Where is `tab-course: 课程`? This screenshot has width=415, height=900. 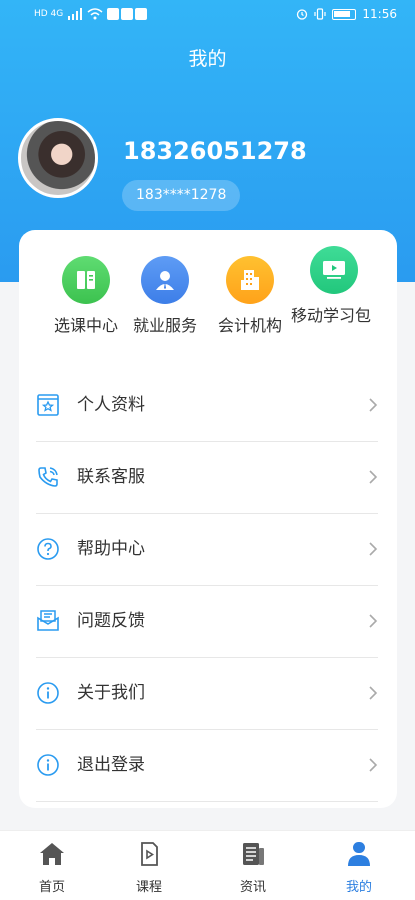 tab-course: 课程 is located at coordinates (149, 868).